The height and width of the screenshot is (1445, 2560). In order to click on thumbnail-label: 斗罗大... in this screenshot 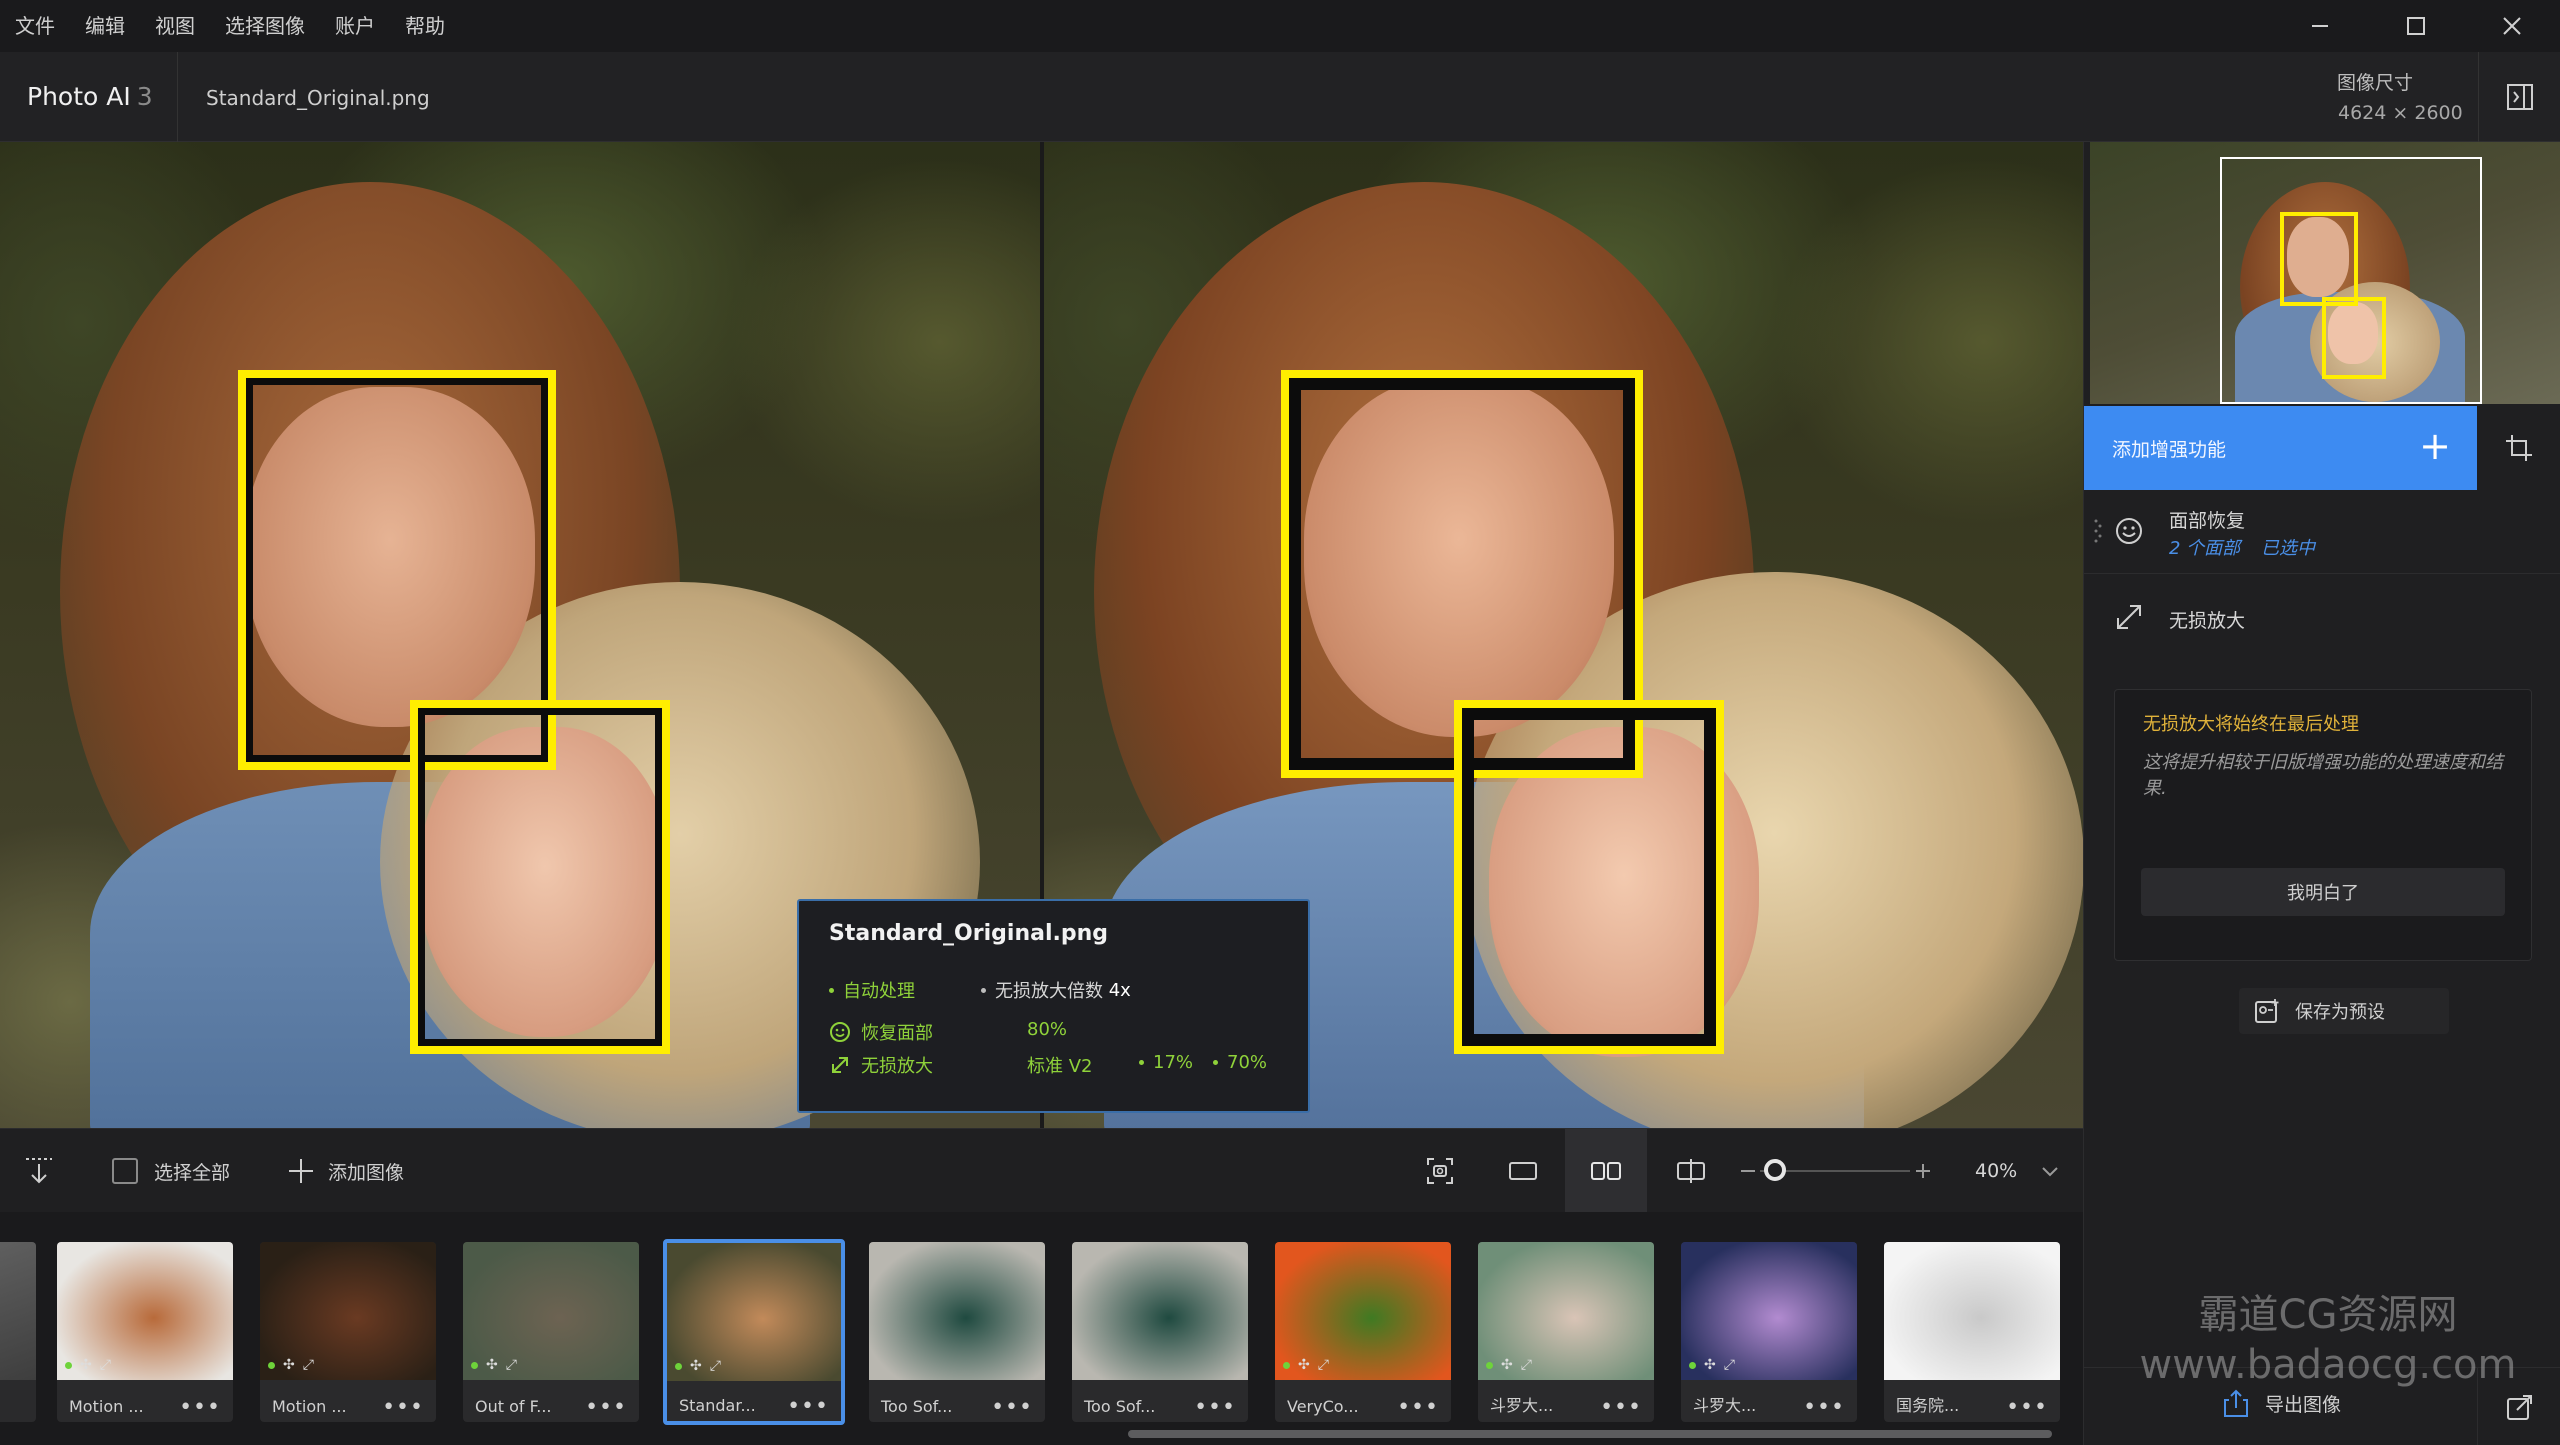, I will do `click(1522, 1405)`.